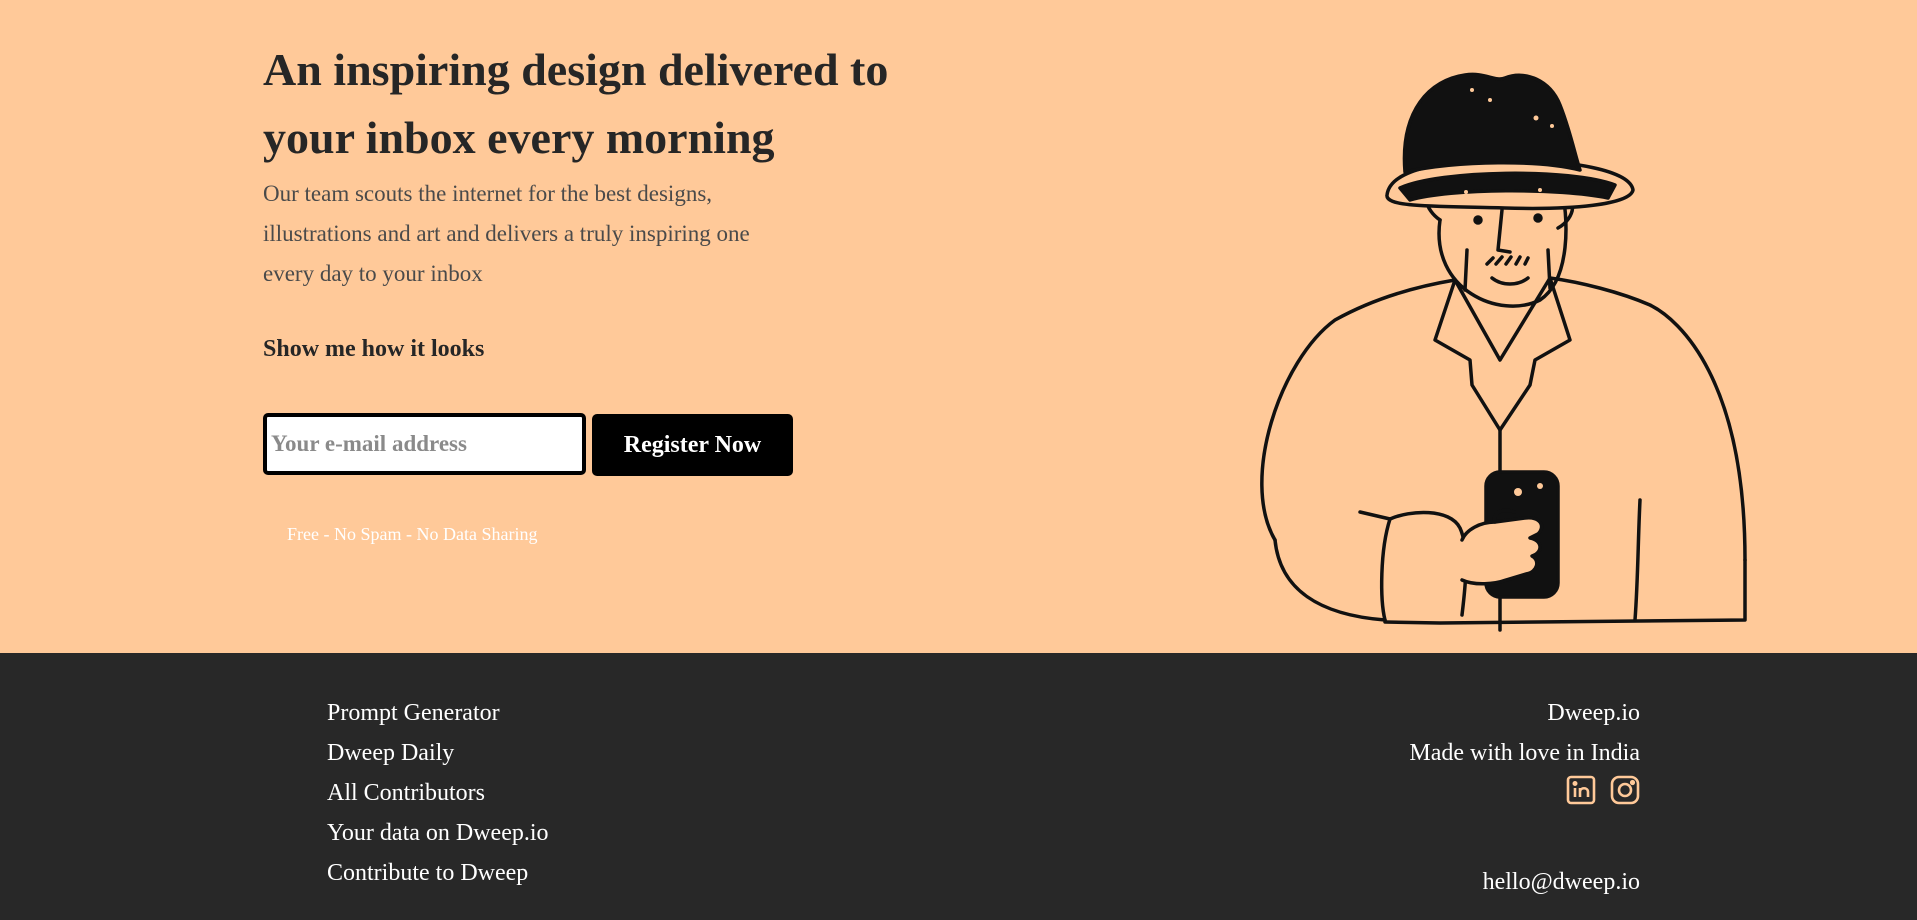  Describe the element at coordinates (412, 534) in the screenshot. I see `no-spam-note: Free - No Spam - No Data Sharing` at that location.